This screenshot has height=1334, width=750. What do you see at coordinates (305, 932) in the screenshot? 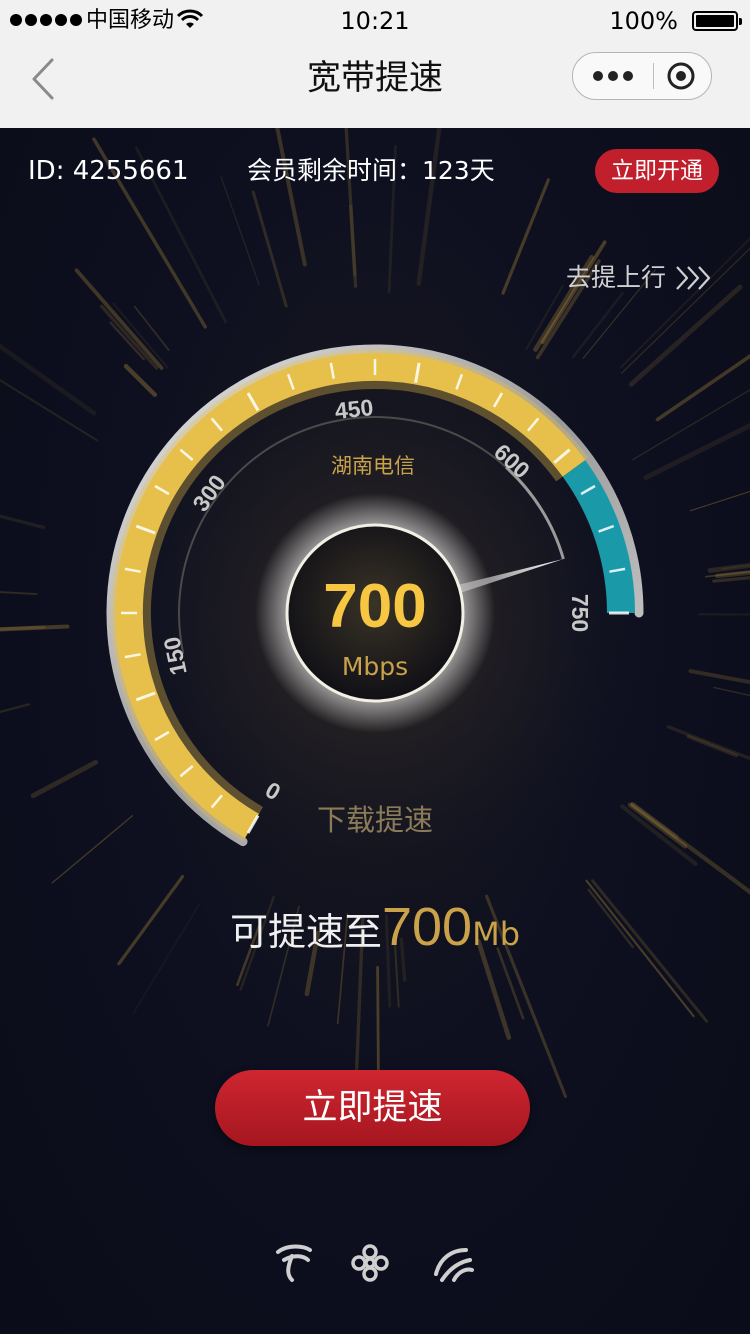
I see `boost-prefix: 可提速至` at bounding box center [305, 932].